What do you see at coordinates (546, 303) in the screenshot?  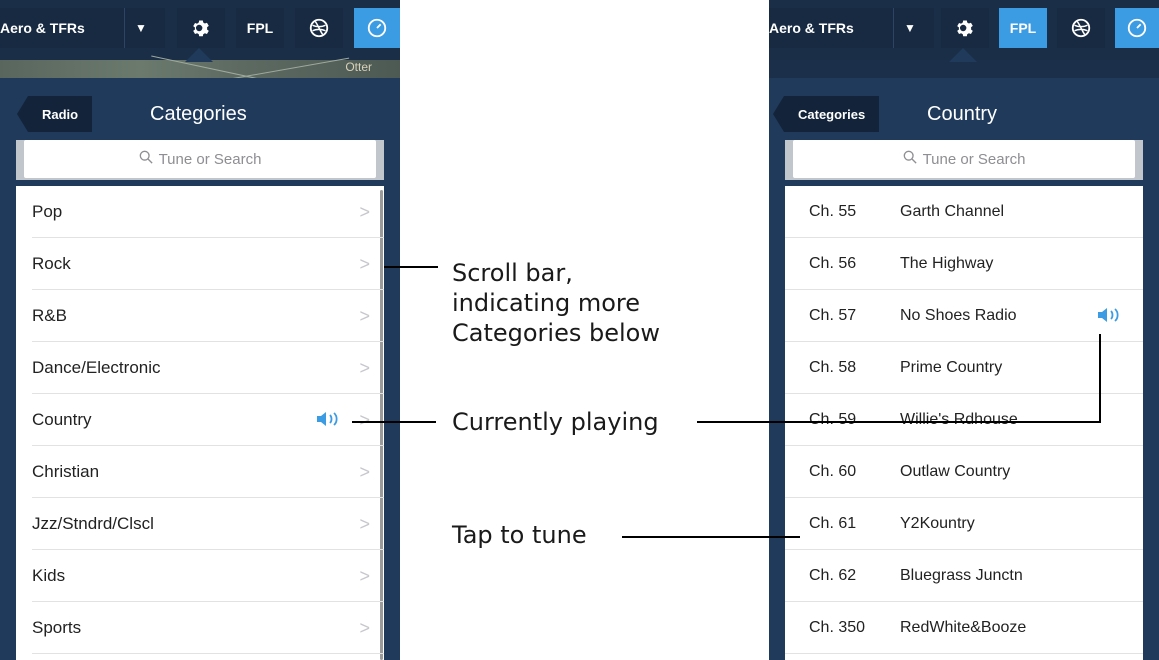 I see `callout-line: indicating more` at bounding box center [546, 303].